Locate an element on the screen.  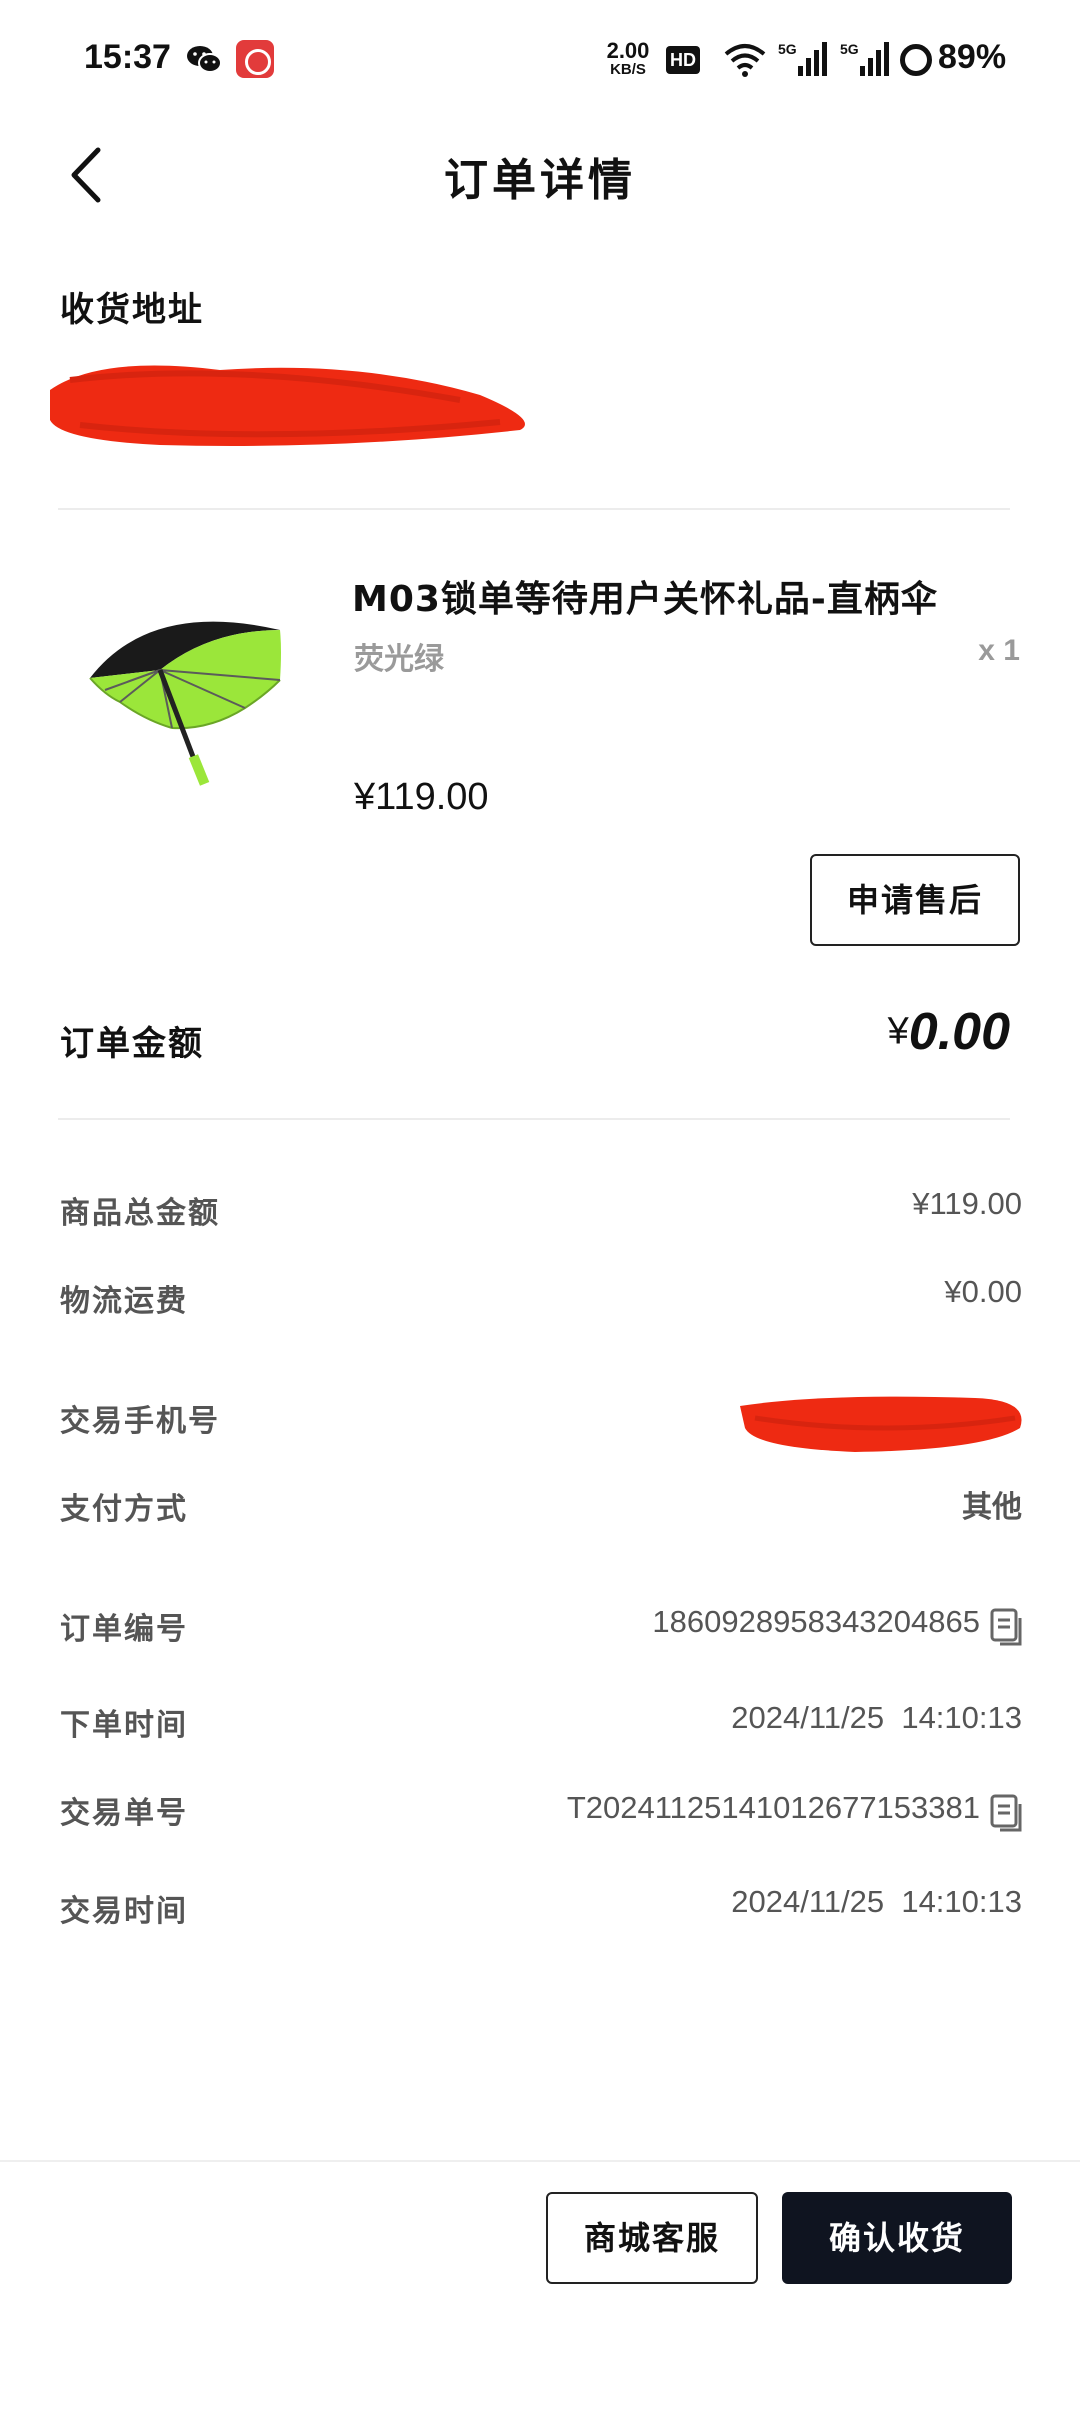
wechat-icon is located at coordinates (204, 59).